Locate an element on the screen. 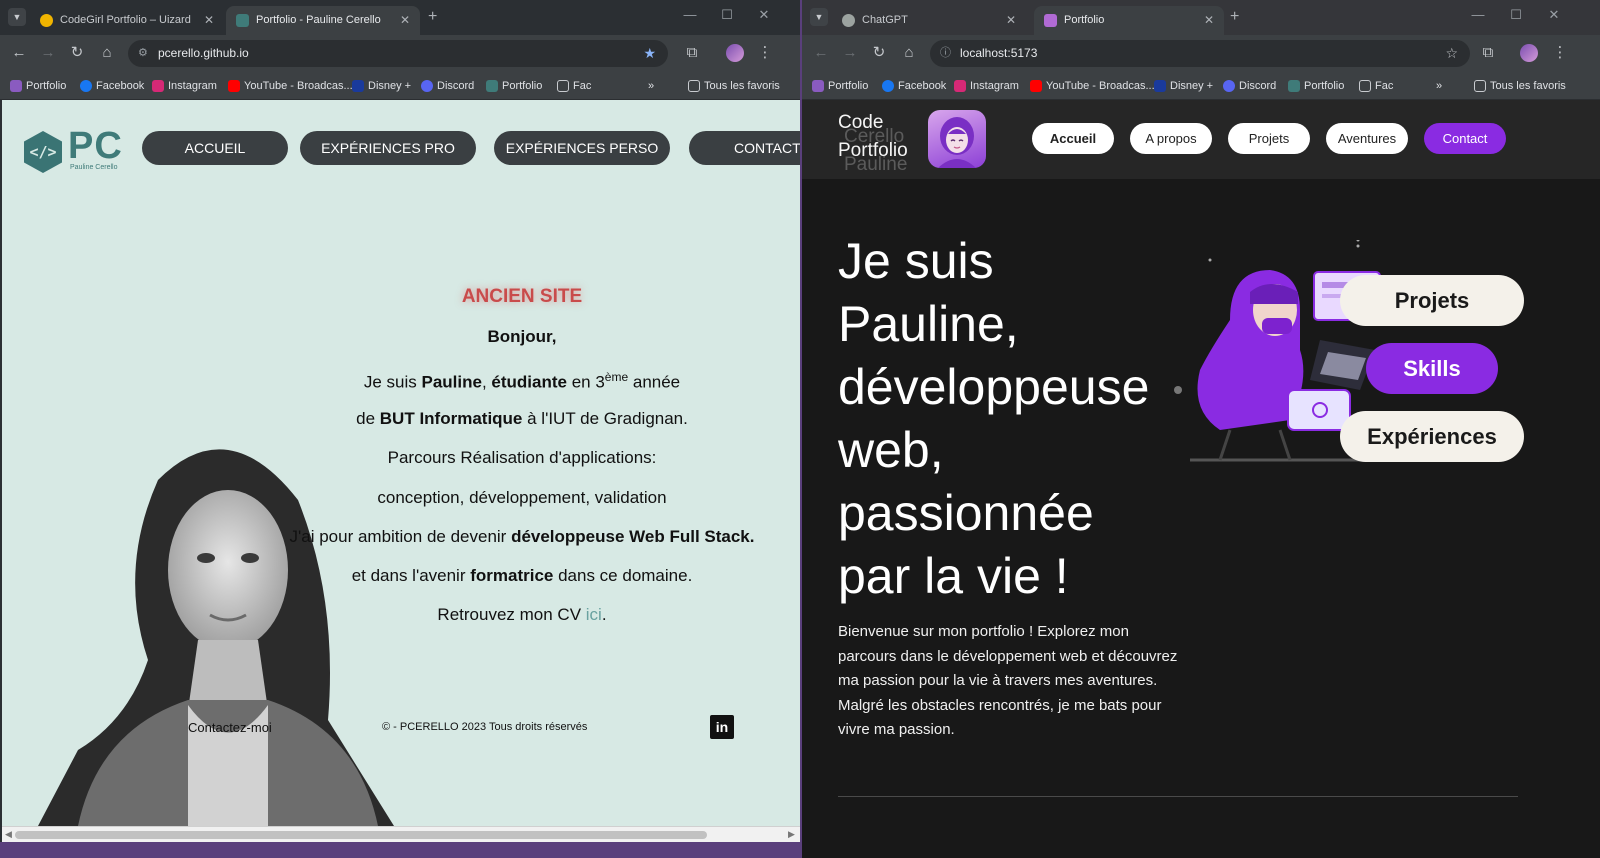 The width and height of the screenshot is (1600, 858). cv-link: ici is located at coordinates (594, 614).